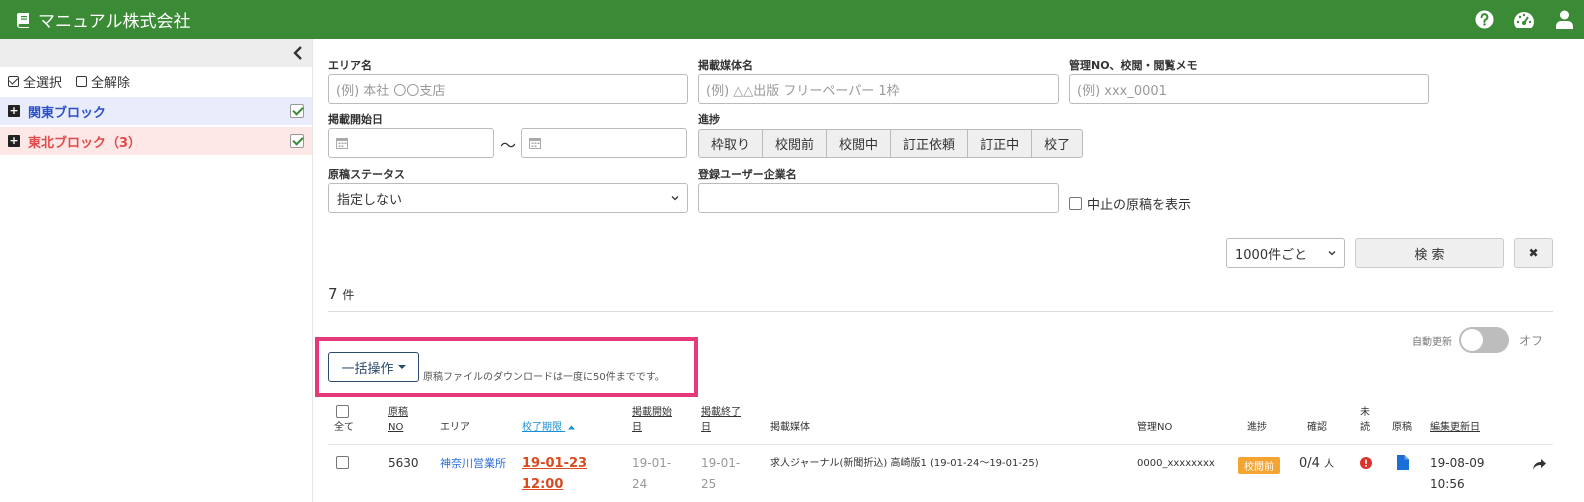 Image resolution: width=1584 pixels, height=502 pixels. I want to click on row-start-date-line2: 24, so click(640, 484).